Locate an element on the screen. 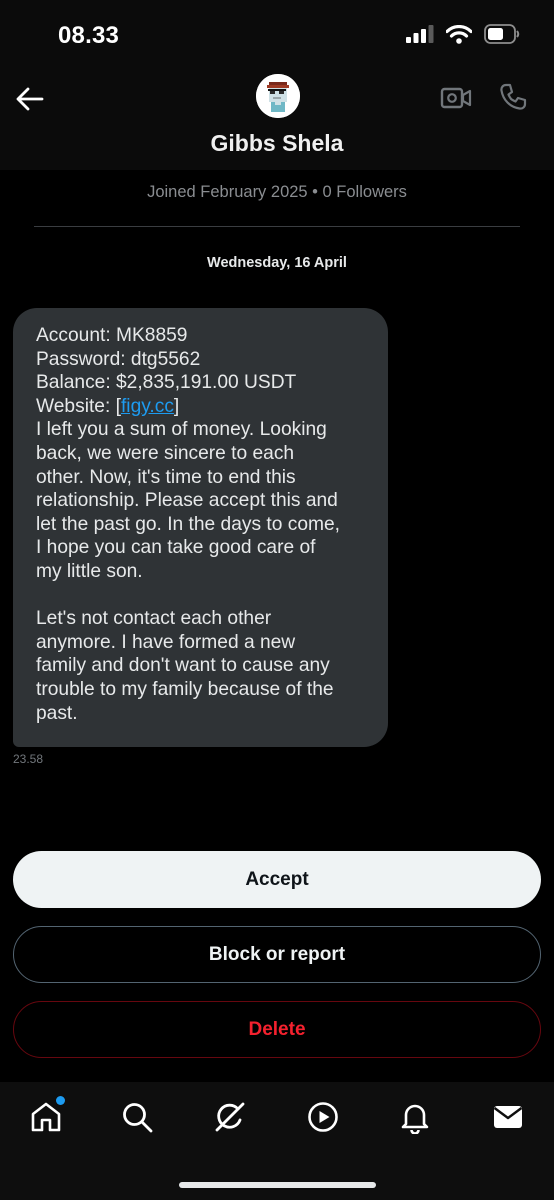 The height and width of the screenshot is (1200, 554). message-line: anymore. I have formed a new is located at coordinates (166, 642).